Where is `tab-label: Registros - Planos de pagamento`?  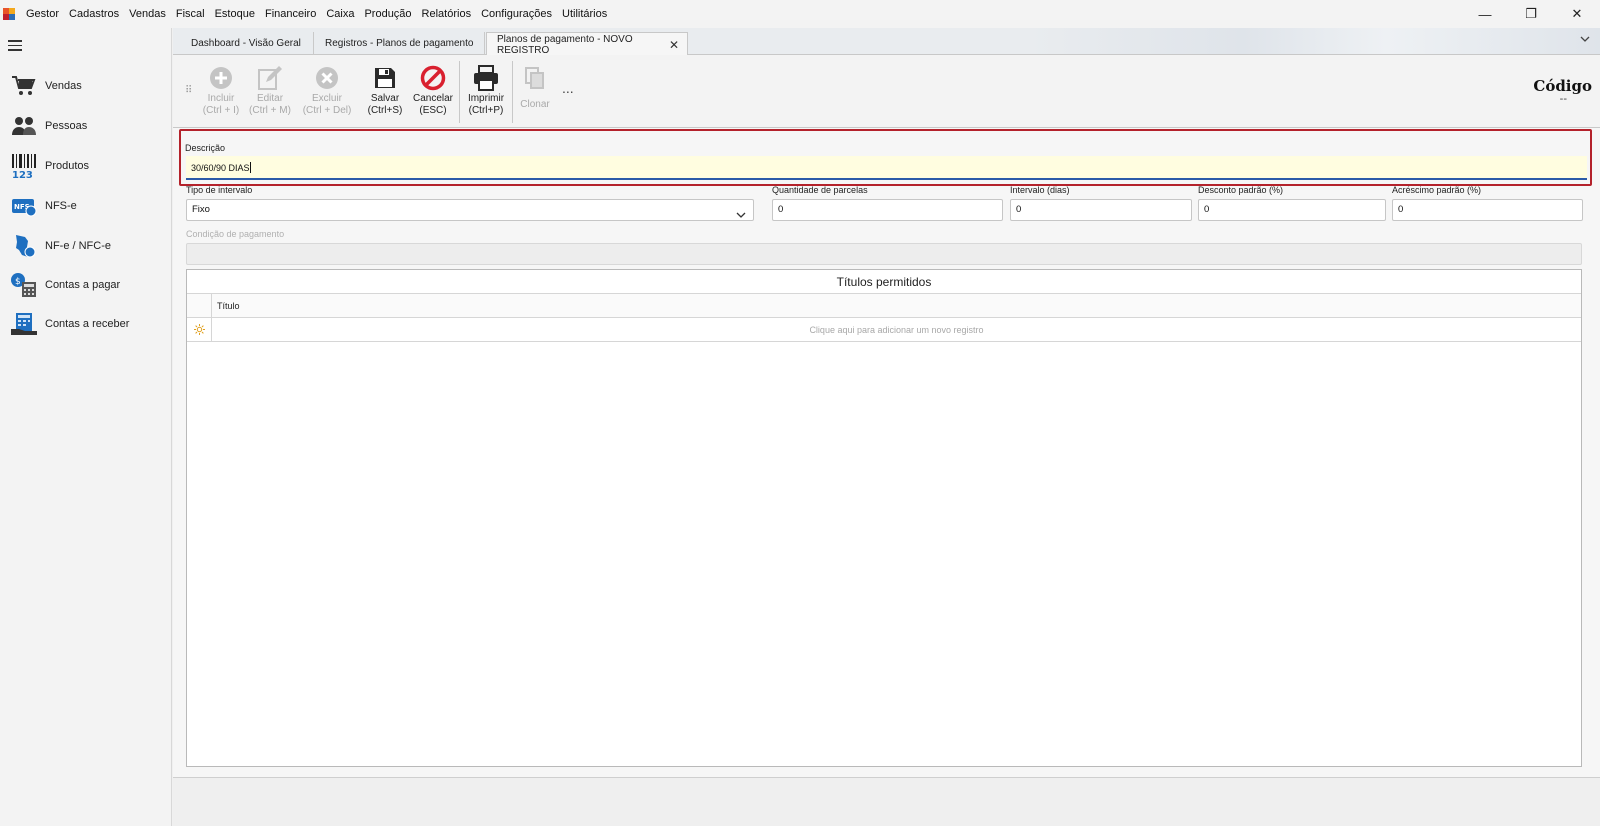
tab-label: Registros - Planos de pagamento is located at coordinates (399, 43).